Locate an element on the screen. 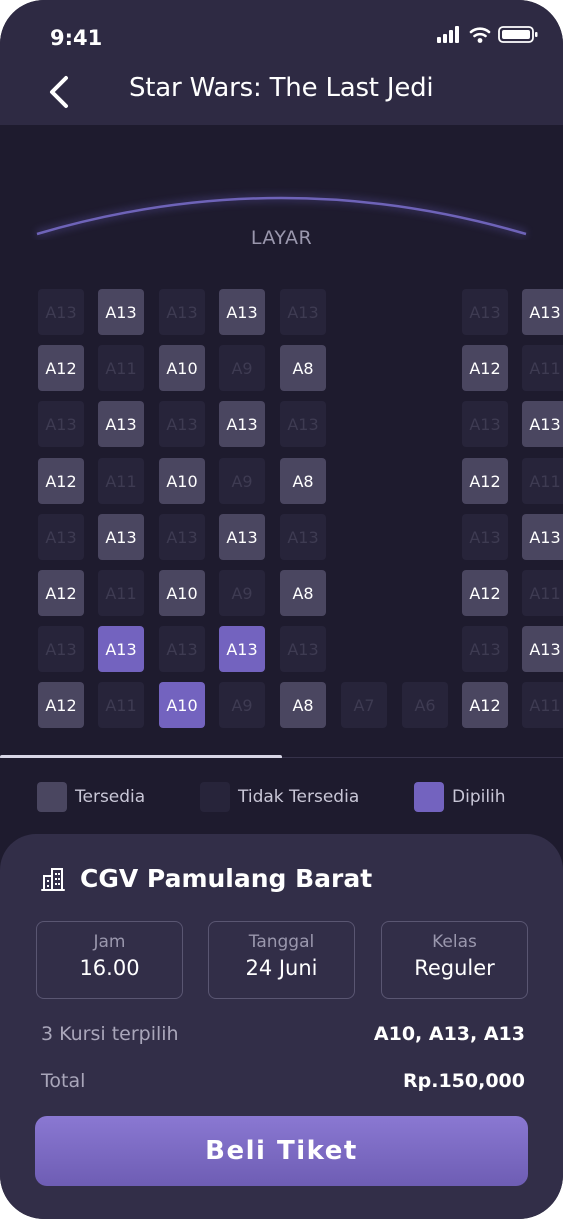 This screenshot has width=563, height=1219. class-label: Kelas is located at coordinates (454, 942).